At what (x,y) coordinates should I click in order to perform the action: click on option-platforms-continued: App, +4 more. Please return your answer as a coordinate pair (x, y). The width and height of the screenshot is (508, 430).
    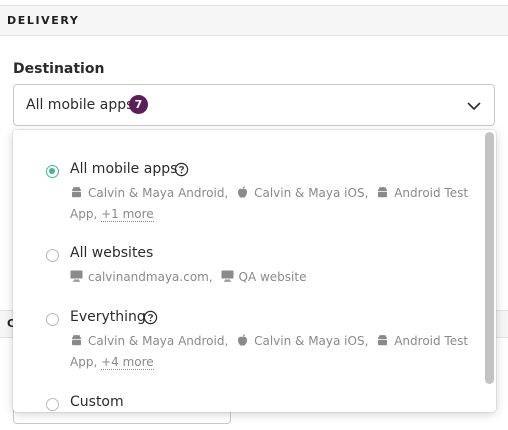
    Looking at the image, I should click on (112, 362).